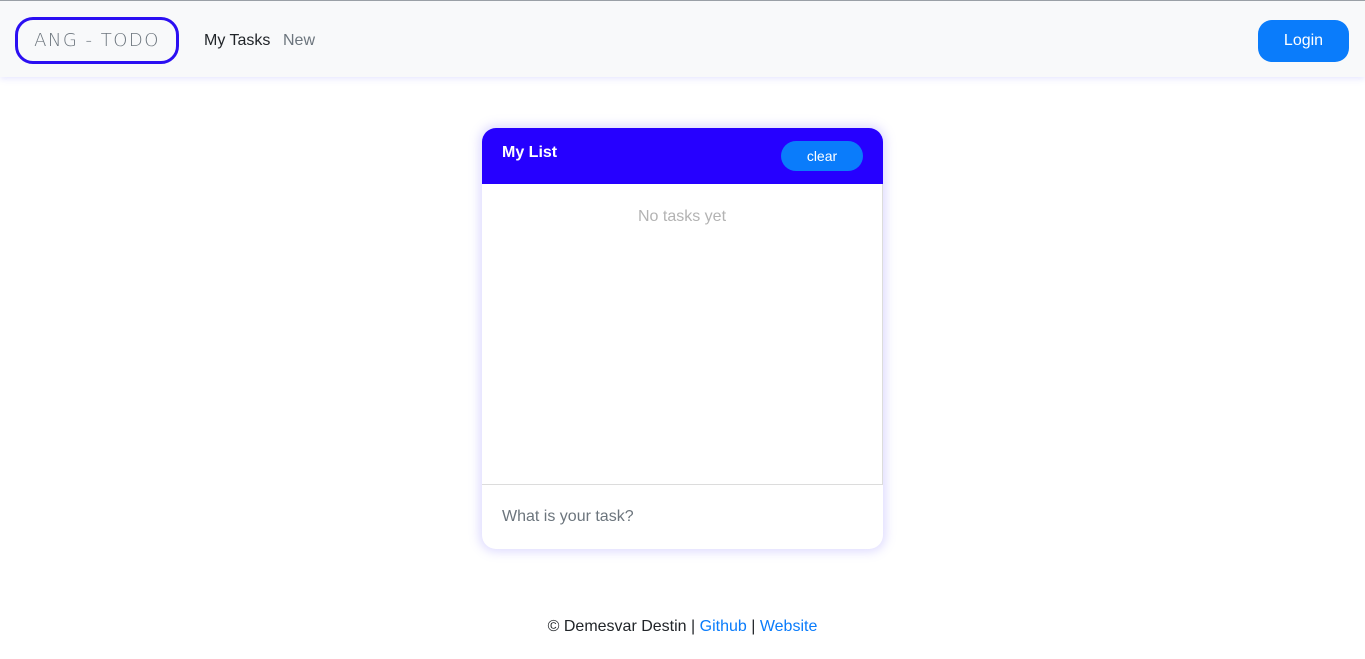 This screenshot has width=1365, height=659. What do you see at coordinates (682, 156) in the screenshot?
I see `card-header: My List clear` at bounding box center [682, 156].